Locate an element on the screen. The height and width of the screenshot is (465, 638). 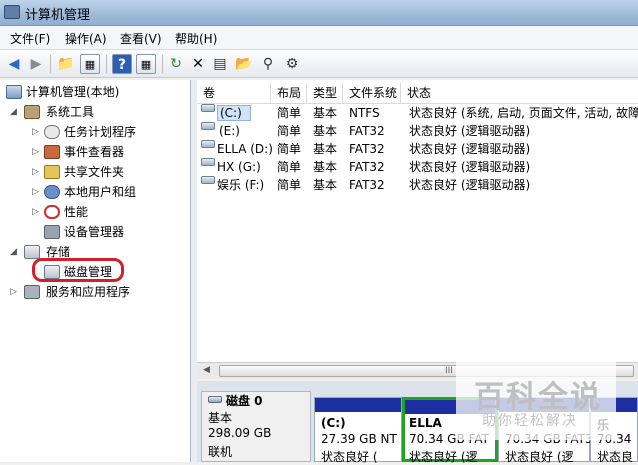
partition-c: (C:) 27.39 GB NT 状态良好 ( is located at coordinates (358, 430).